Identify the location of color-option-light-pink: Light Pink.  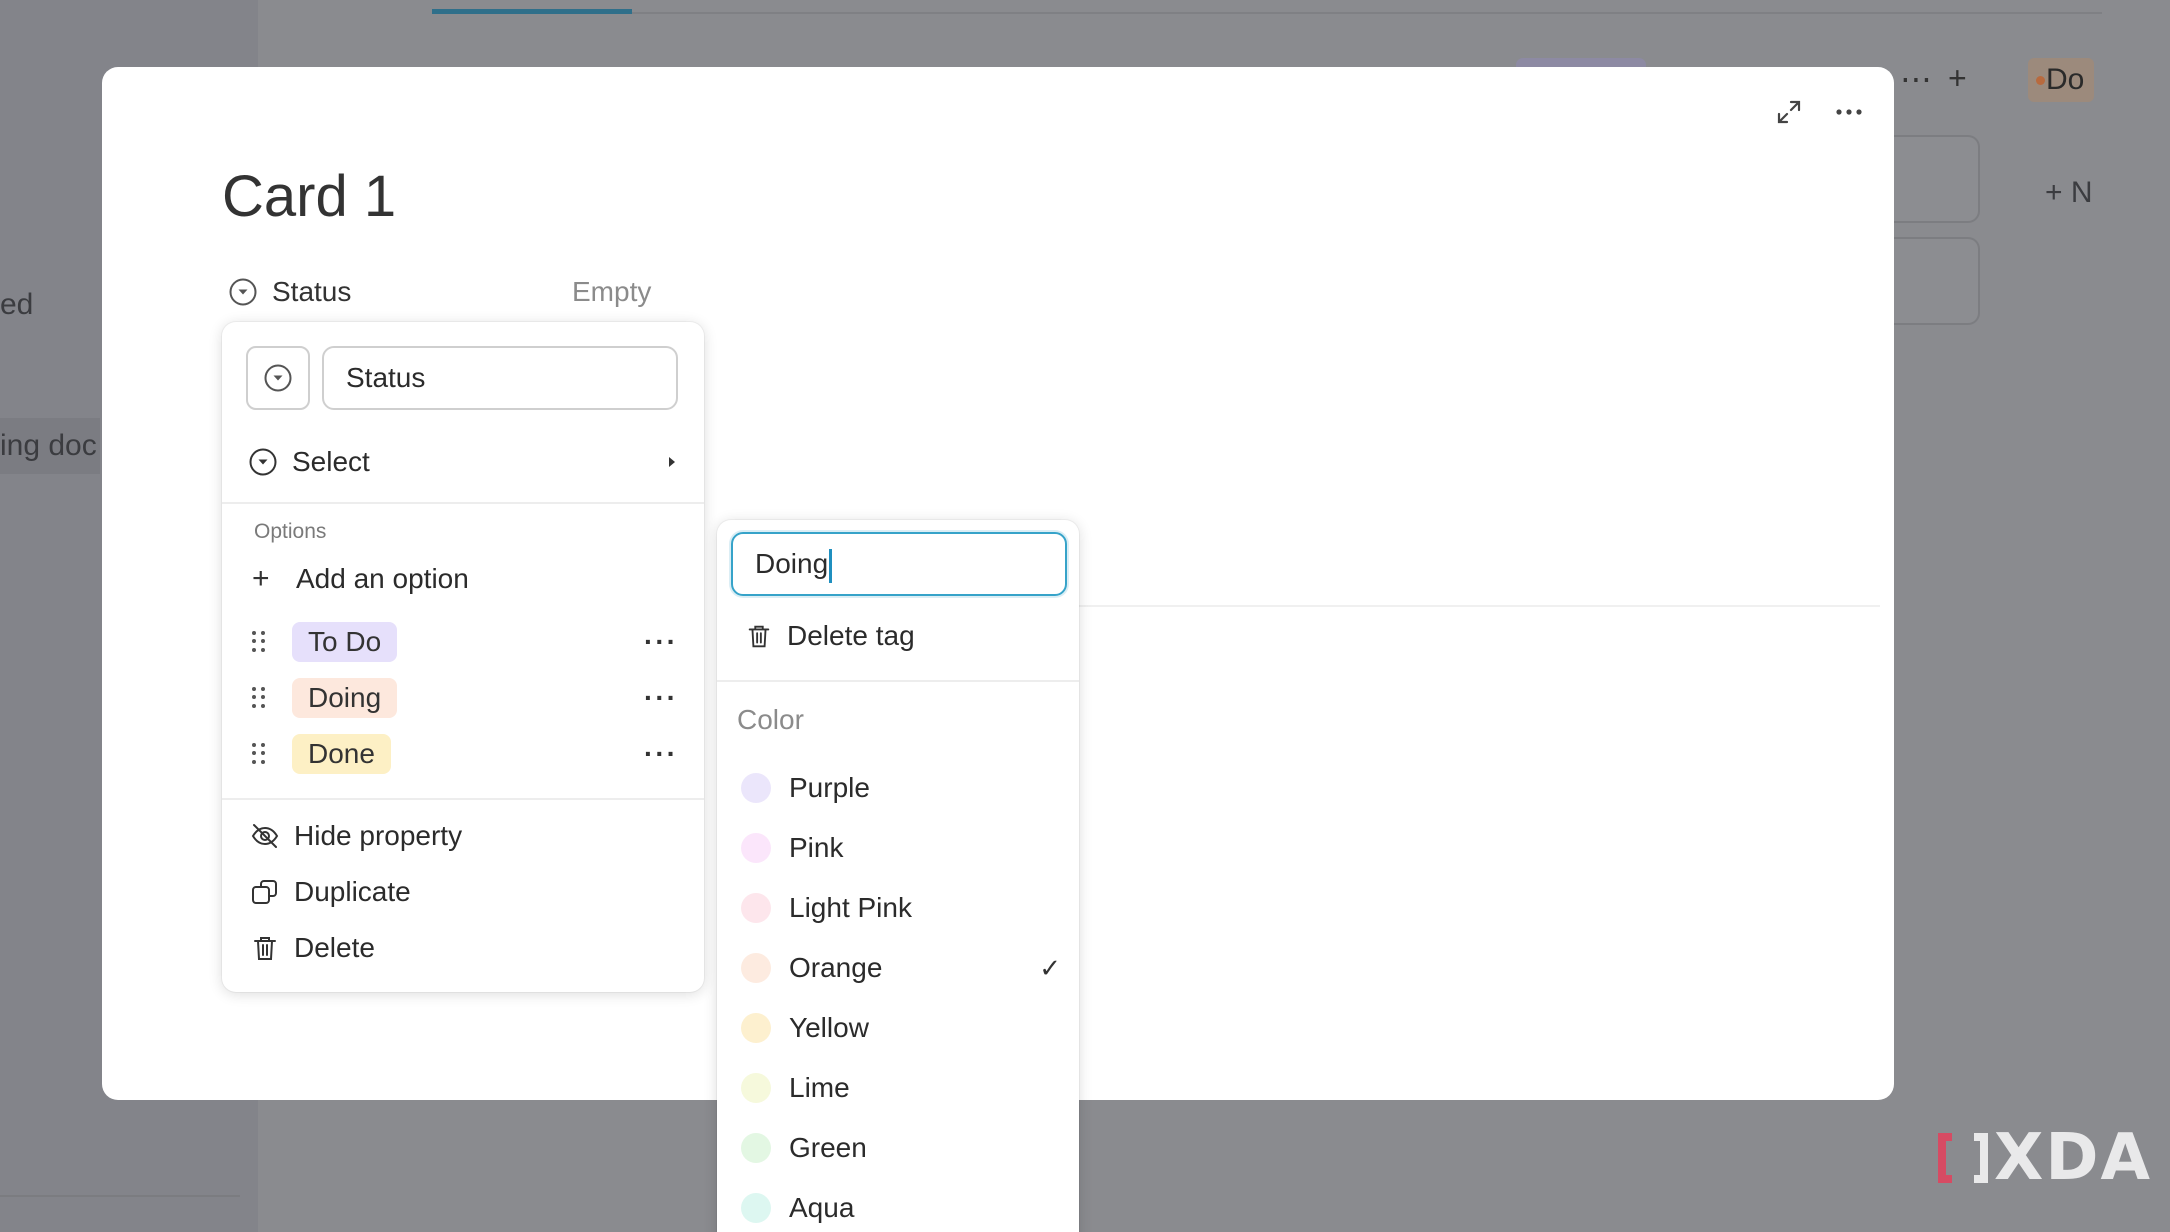
(901, 908).